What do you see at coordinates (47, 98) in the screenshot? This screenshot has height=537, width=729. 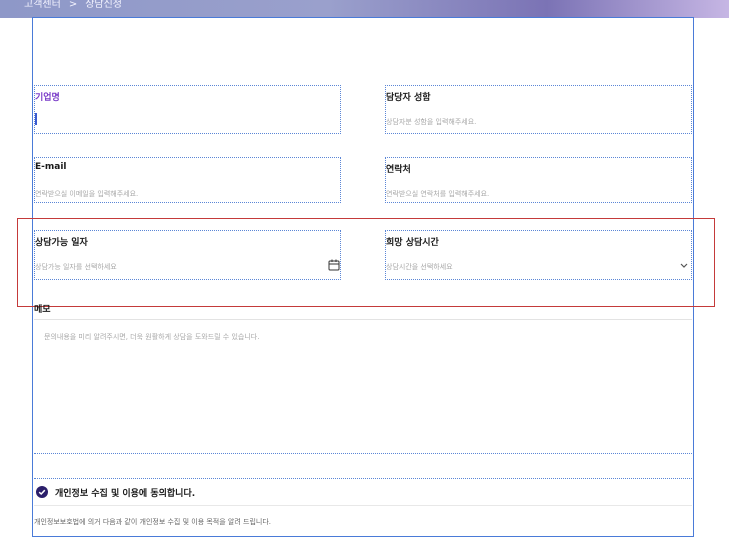 I see `company-label: 기업명` at bounding box center [47, 98].